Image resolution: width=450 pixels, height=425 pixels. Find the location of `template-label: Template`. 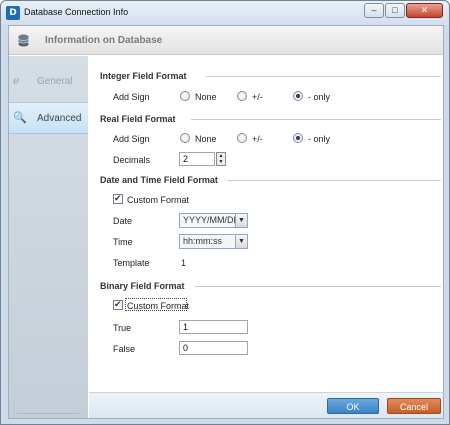

template-label: Template is located at coordinates (131, 263).